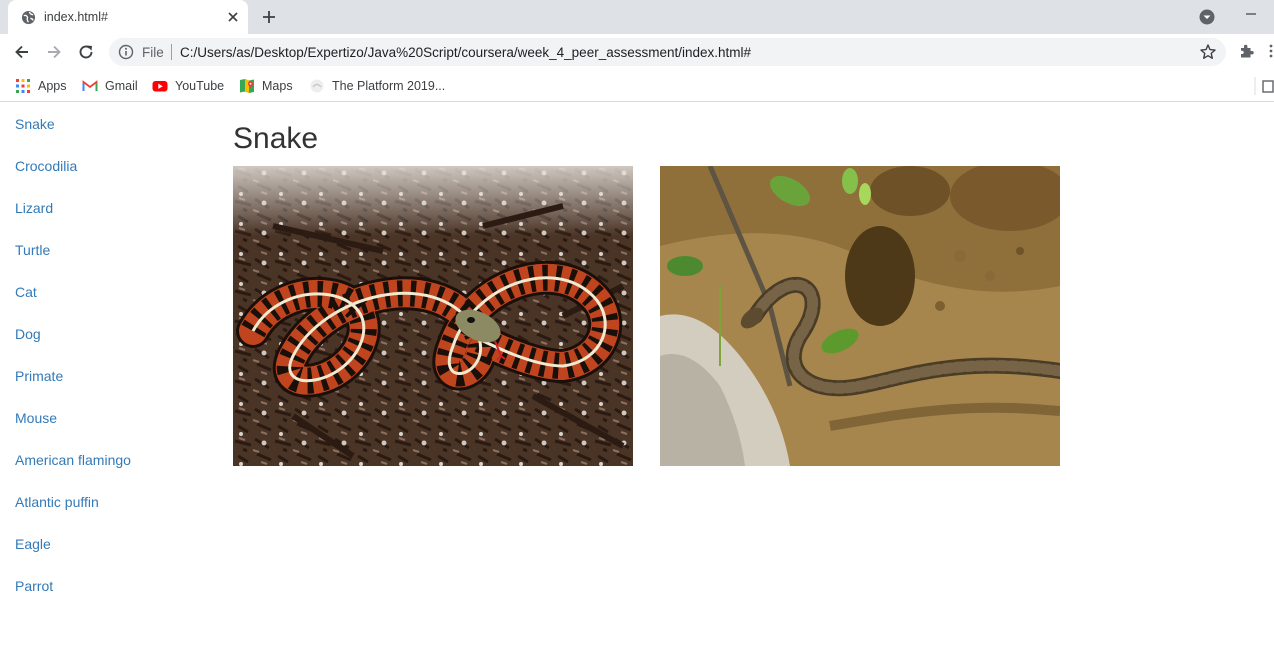 This screenshot has width=1274, height=646. Describe the element at coordinates (317, 86) in the screenshot. I see `platform-icon` at that location.